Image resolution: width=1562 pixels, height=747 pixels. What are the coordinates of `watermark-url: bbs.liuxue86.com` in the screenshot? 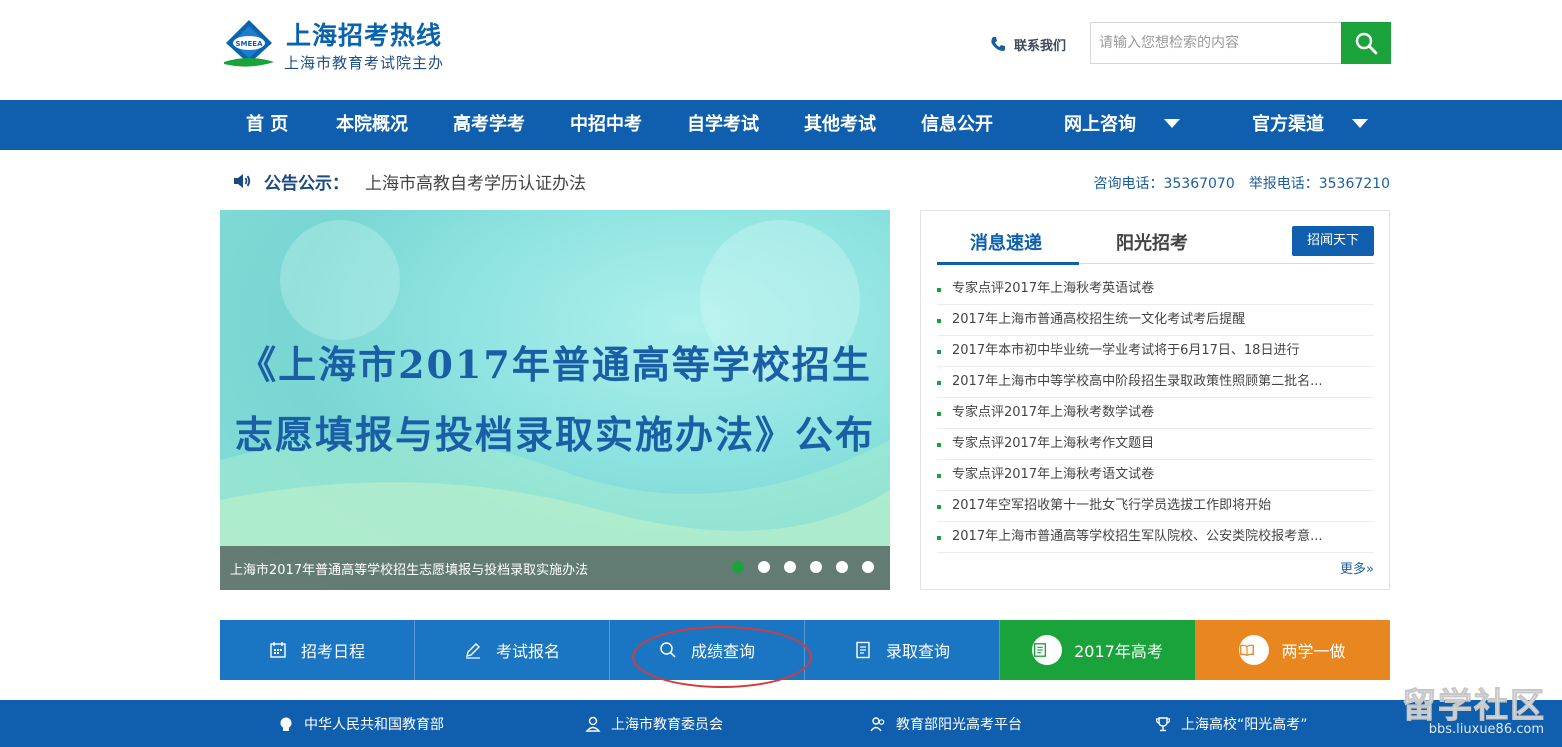 It's located at (1486, 729).